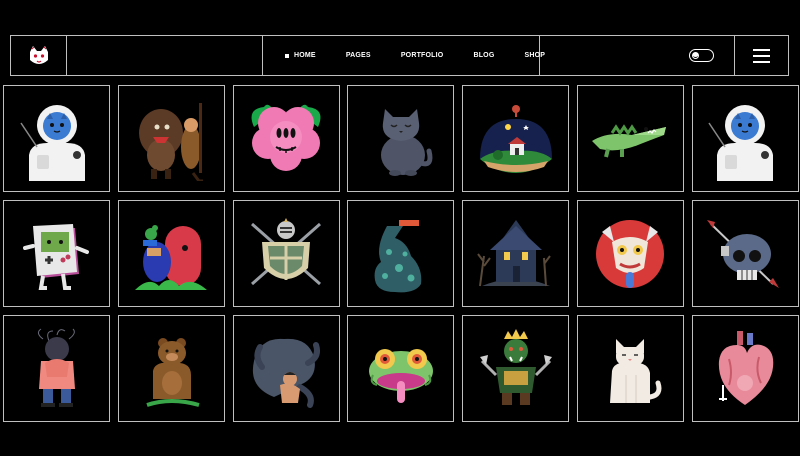  I want to click on cat-mask-logo-icon, so click(39, 56).